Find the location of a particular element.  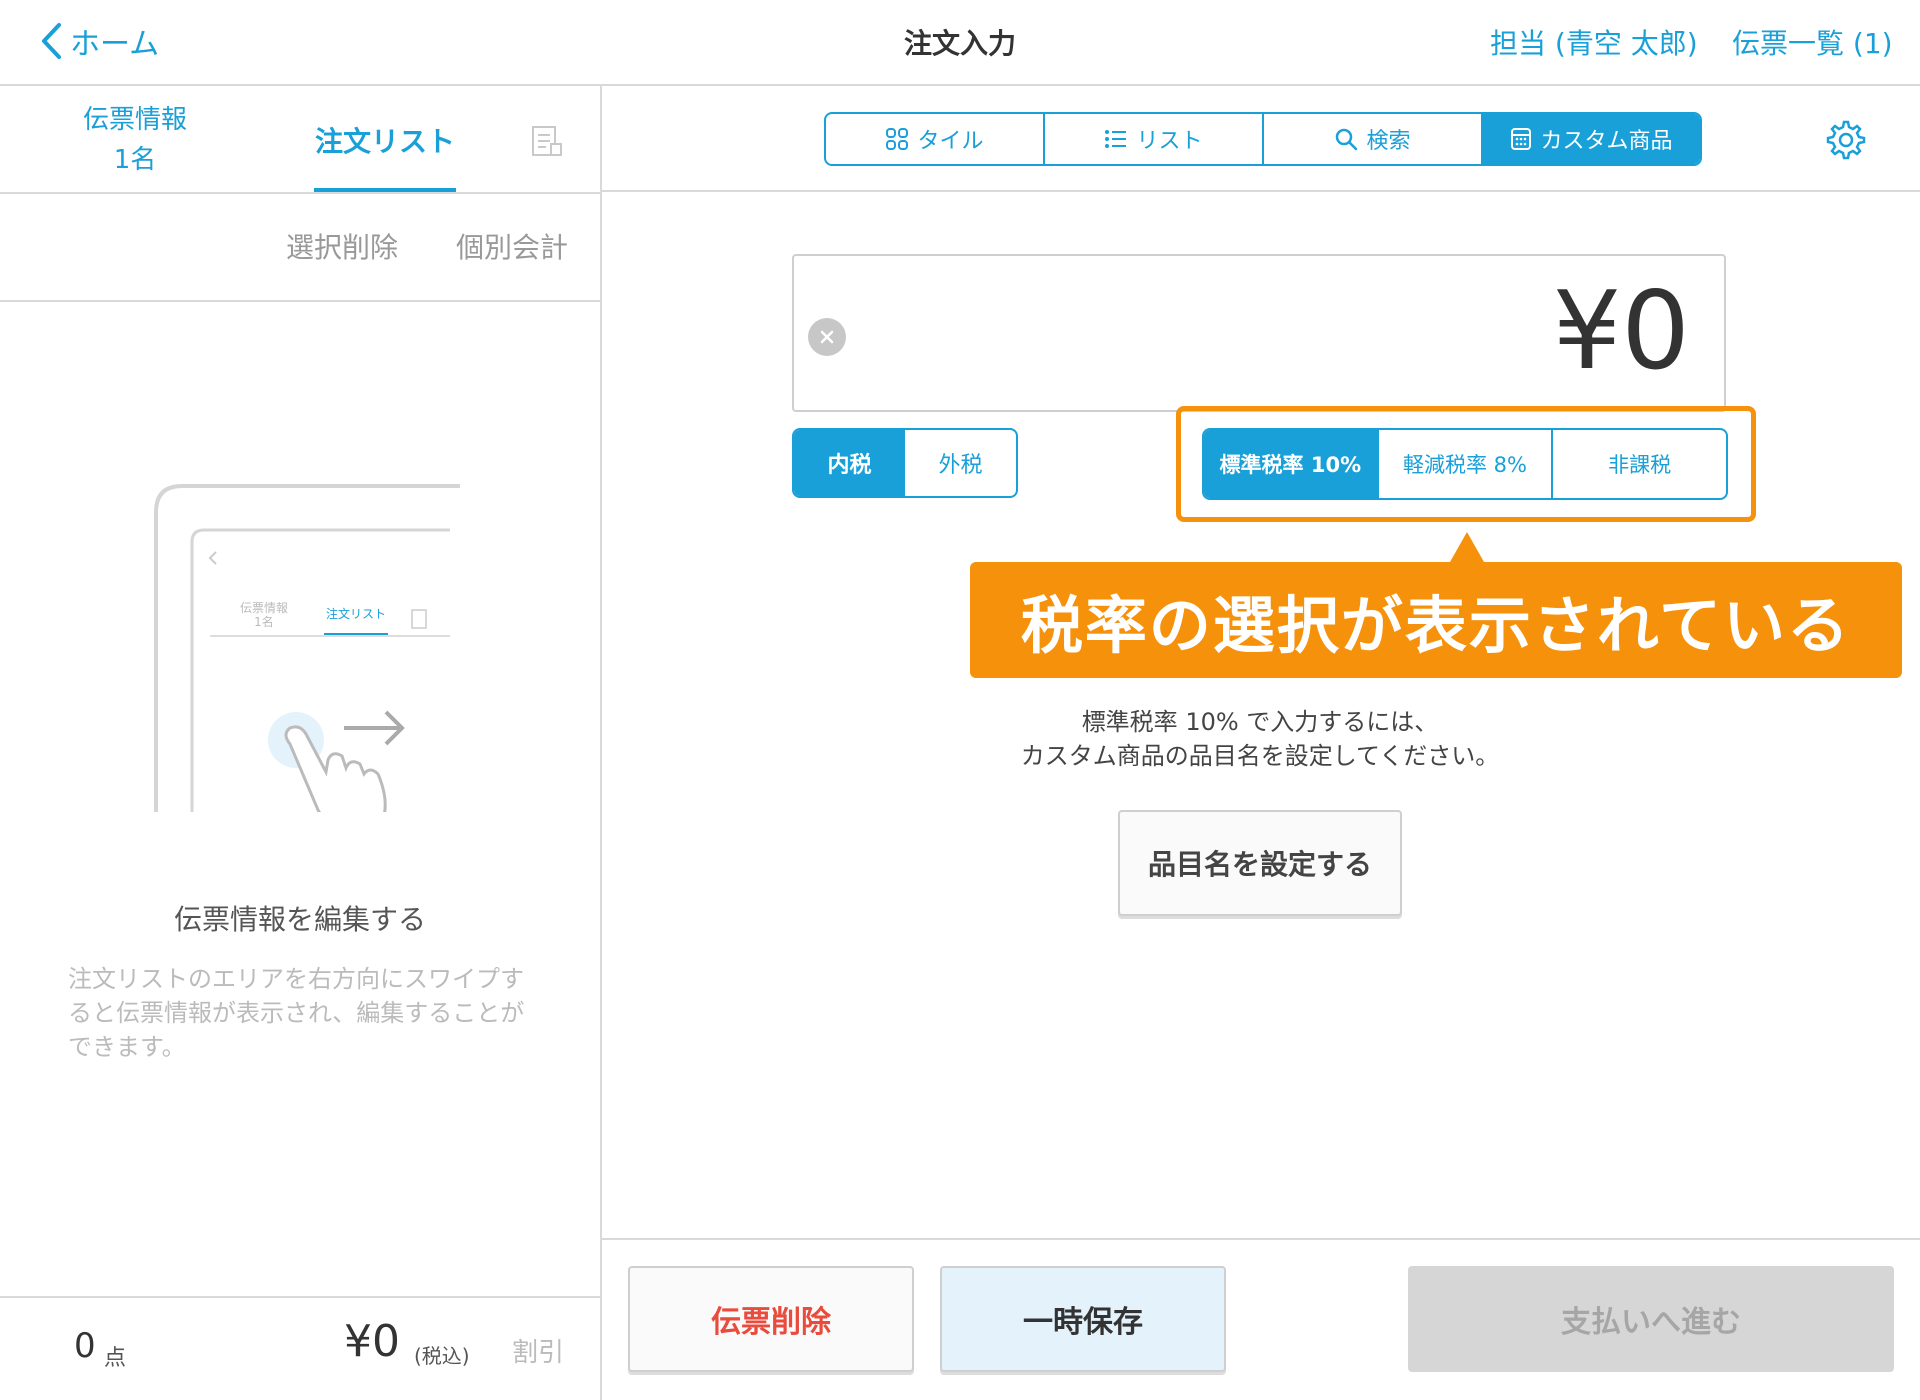

tab-custom-item: カスタム商品 is located at coordinates (1591, 139).